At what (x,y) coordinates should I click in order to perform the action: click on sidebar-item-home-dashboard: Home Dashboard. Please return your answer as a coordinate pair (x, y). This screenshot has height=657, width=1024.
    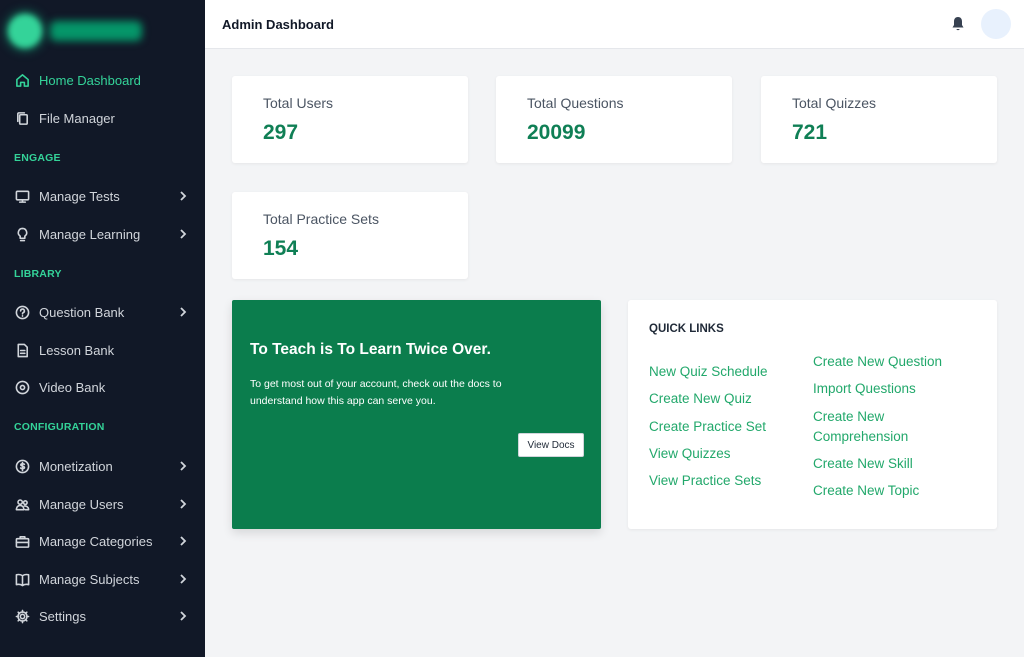
    Looking at the image, I should click on (102, 80).